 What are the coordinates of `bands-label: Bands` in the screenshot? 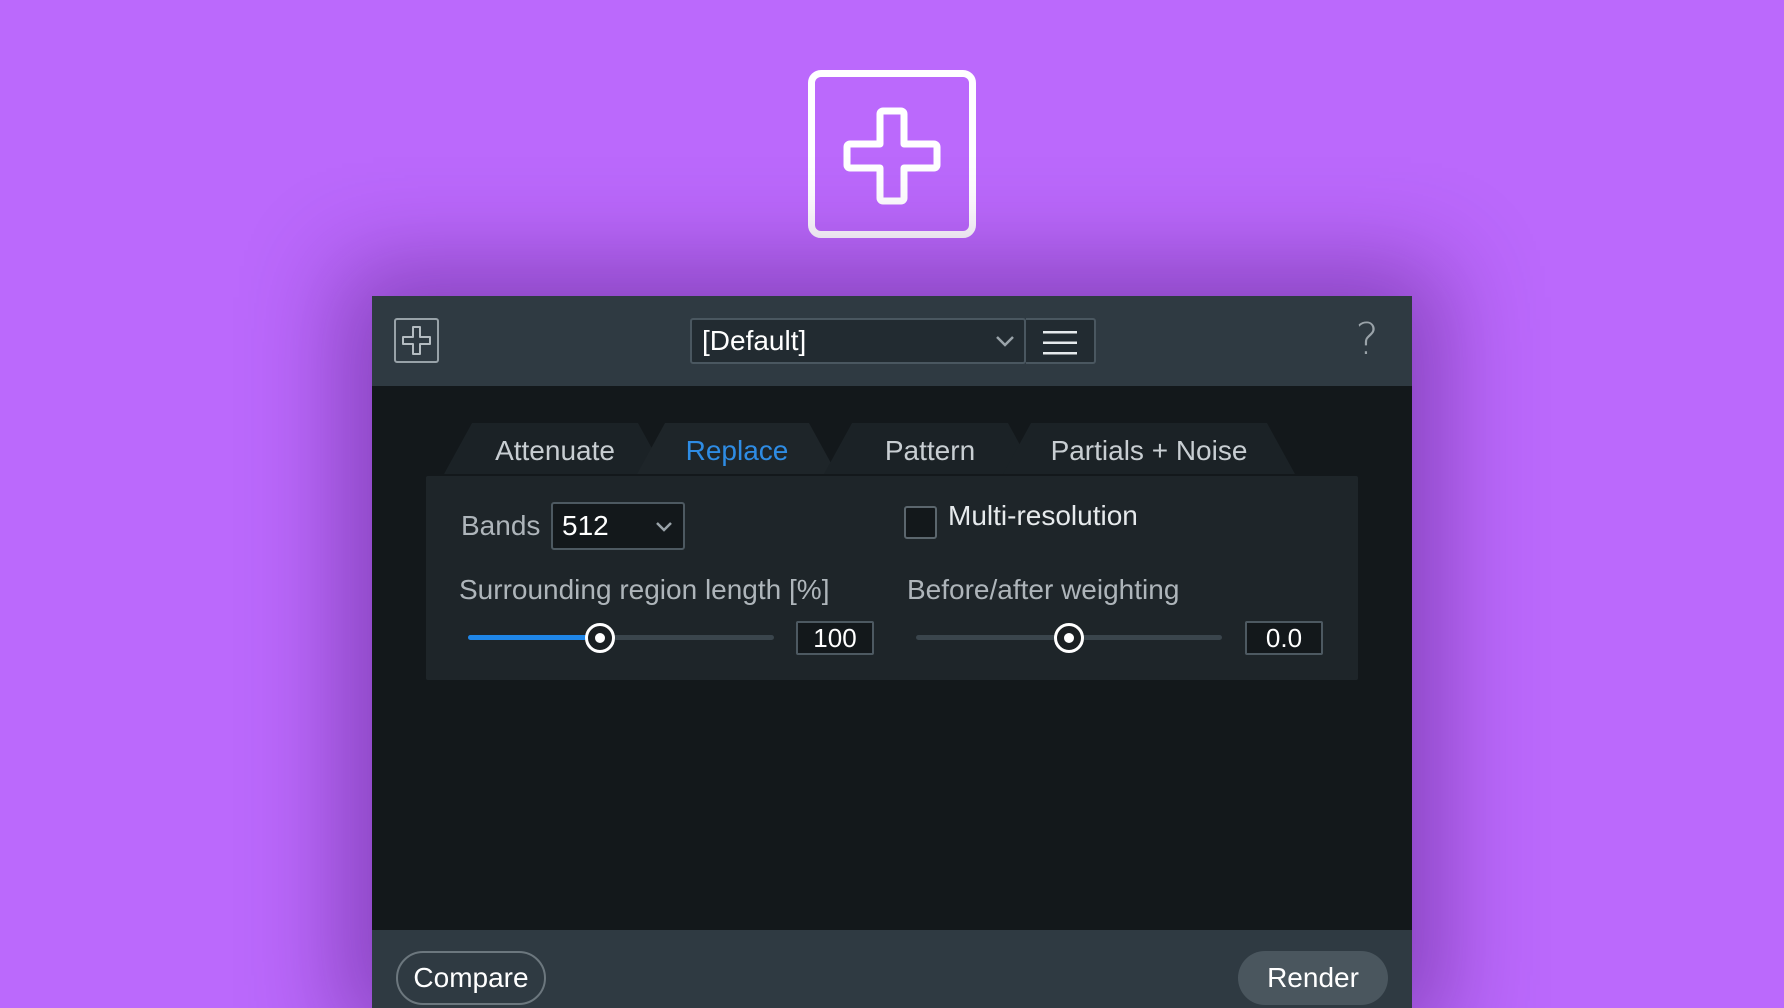 It's located at (501, 525).